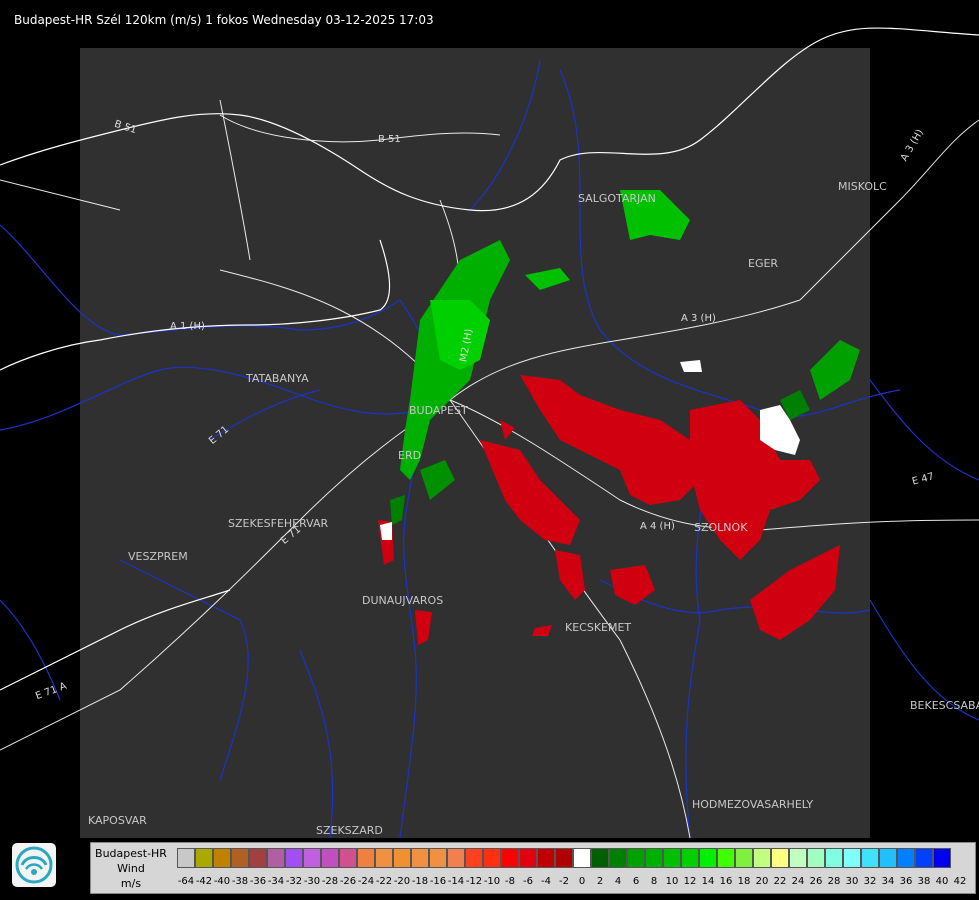 The image size is (979, 900). I want to click on city-label: DUNAUJVAROS, so click(403, 600).